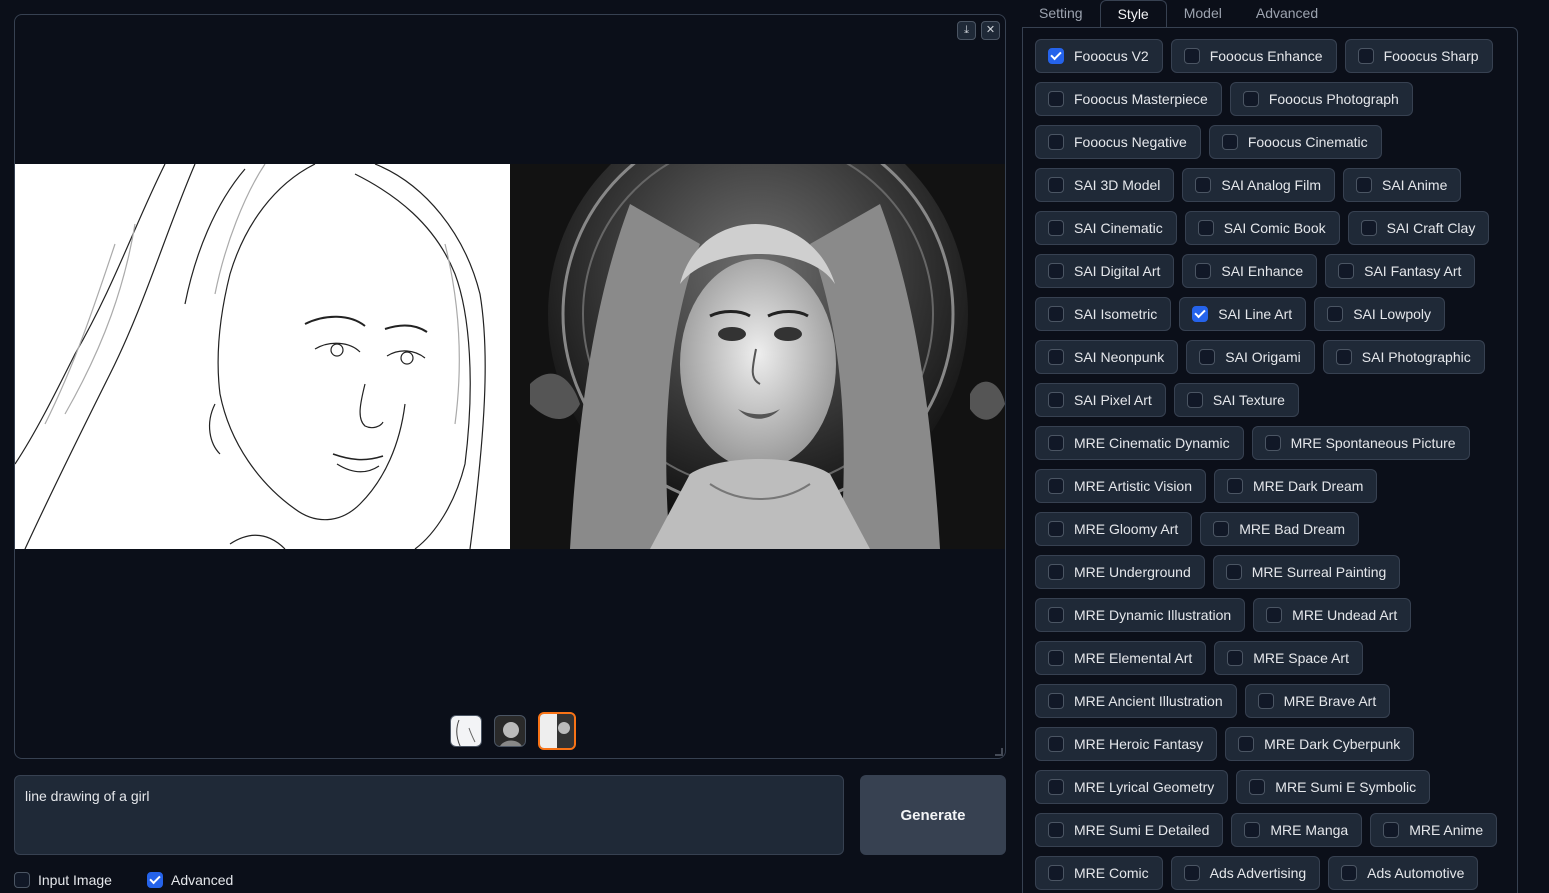 This screenshot has height=893, width=1549. What do you see at coordinates (1128, 99) in the screenshot?
I see `style-option: Fooocus Masterpiece` at bounding box center [1128, 99].